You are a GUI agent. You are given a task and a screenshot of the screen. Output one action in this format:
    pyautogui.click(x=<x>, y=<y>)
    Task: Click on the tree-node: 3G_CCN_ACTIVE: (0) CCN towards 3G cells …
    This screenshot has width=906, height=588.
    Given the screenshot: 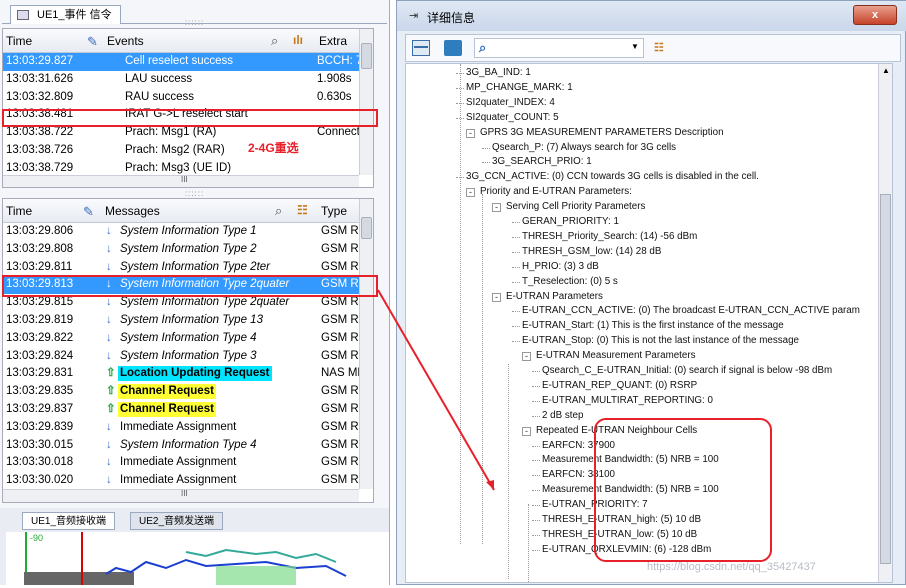 What is the action you would take?
    pyautogui.click(x=612, y=177)
    